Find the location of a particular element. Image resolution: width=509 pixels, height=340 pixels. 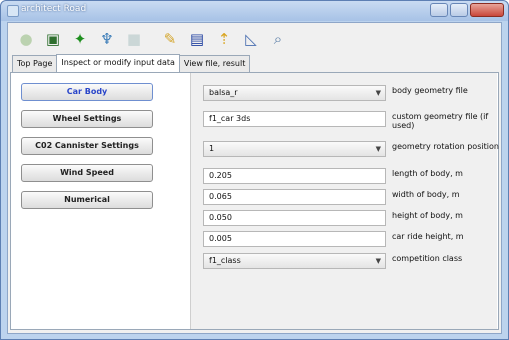

geometry-rotation-select: 1 ▼ is located at coordinates (294, 149).